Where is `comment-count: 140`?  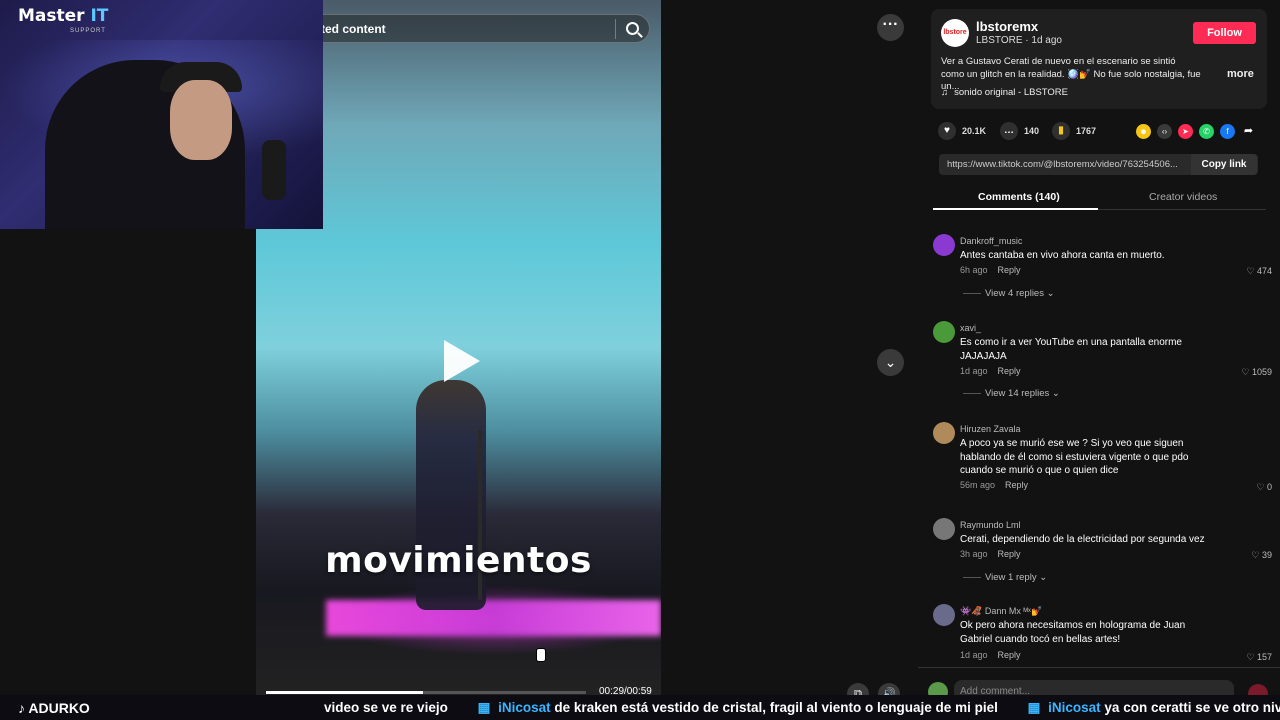 comment-count: 140 is located at coordinates (1032, 131).